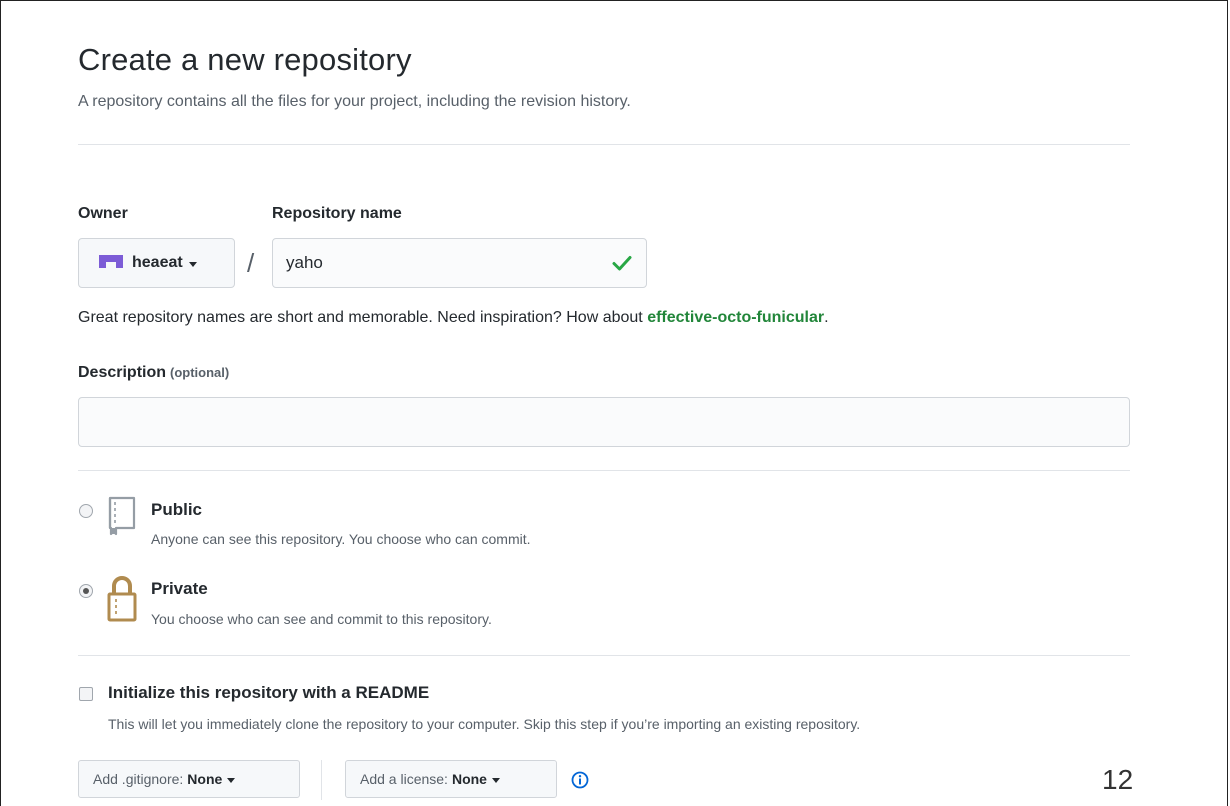  I want to click on public-option-title: Public, so click(177, 509).